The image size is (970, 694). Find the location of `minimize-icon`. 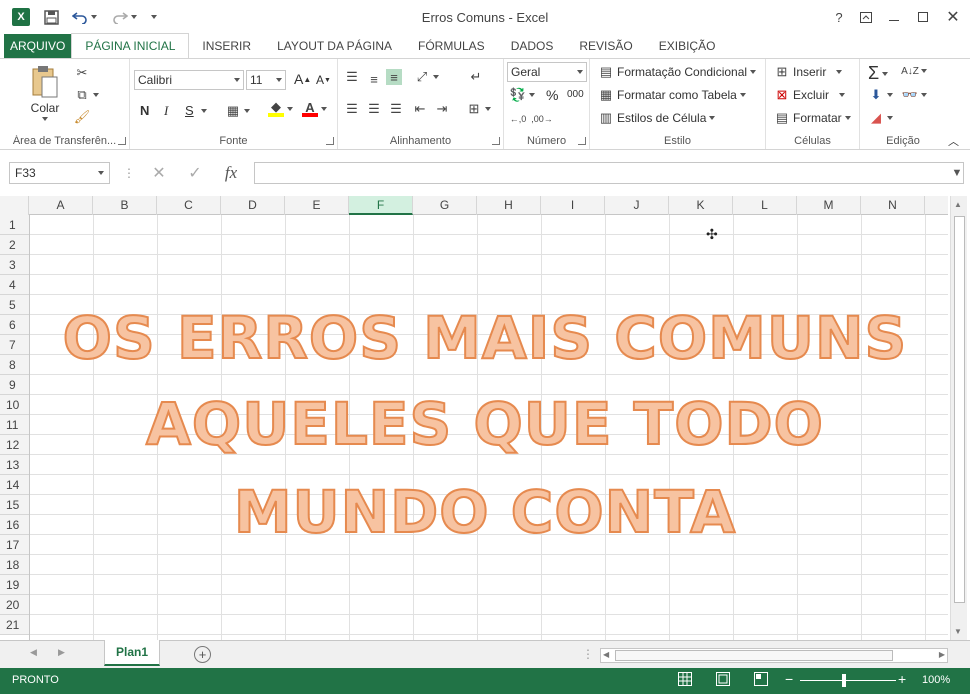

minimize-icon is located at coordinates (894, 17).